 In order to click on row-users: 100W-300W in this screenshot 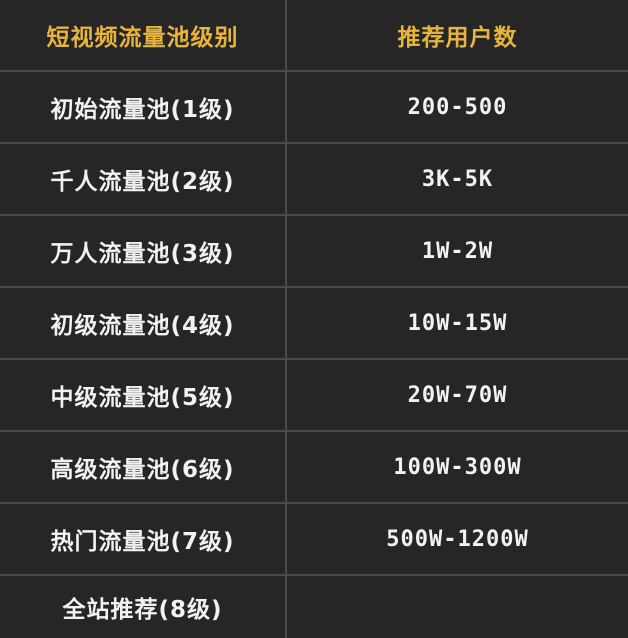, I will do `click(457, 467)`.